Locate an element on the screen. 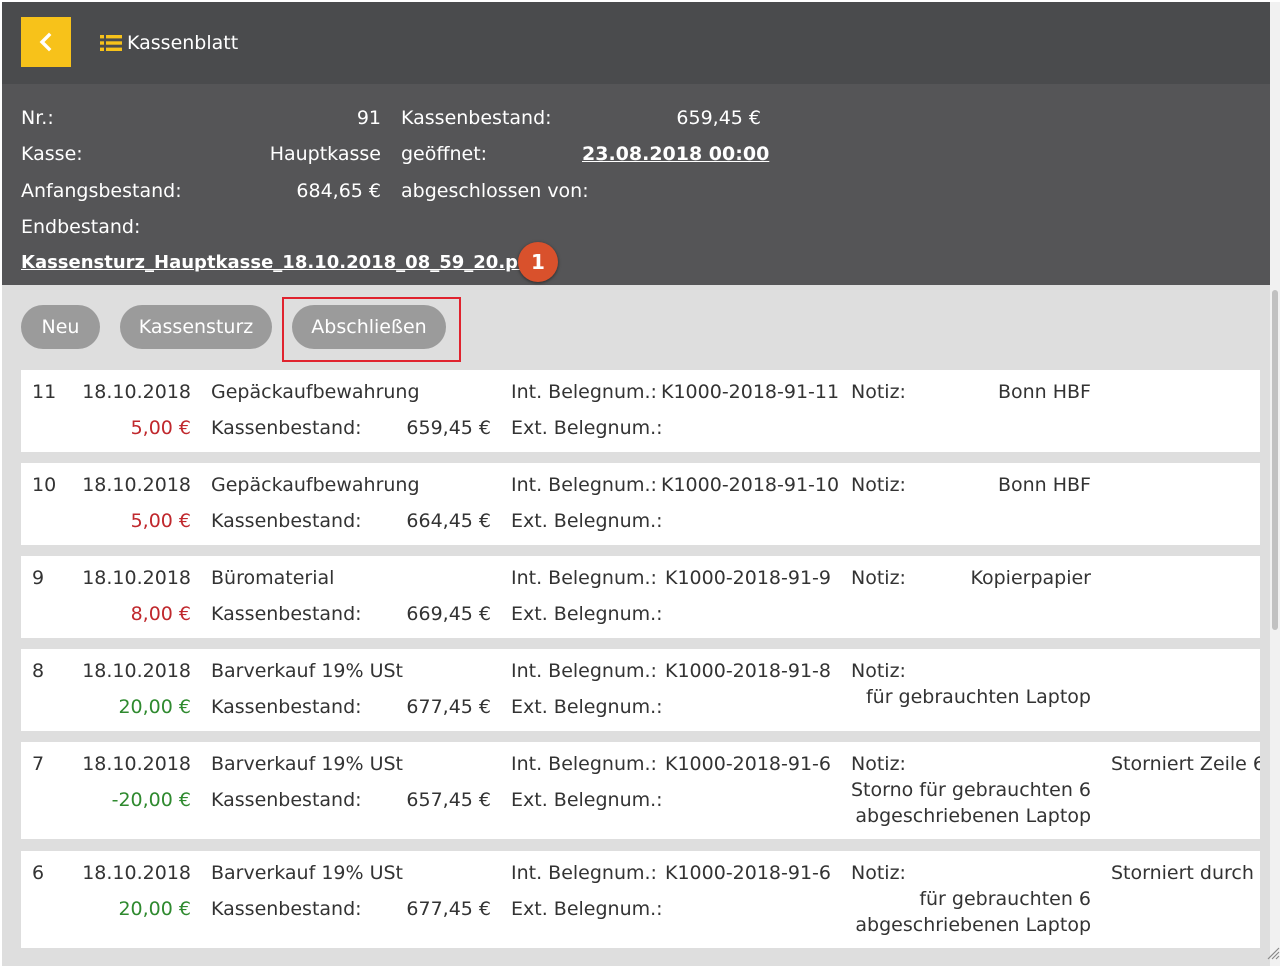 The height and width of the screenshot is (966, 1280). entry-kassenbestand: 657,45 € is located at coordinates (448, 800).